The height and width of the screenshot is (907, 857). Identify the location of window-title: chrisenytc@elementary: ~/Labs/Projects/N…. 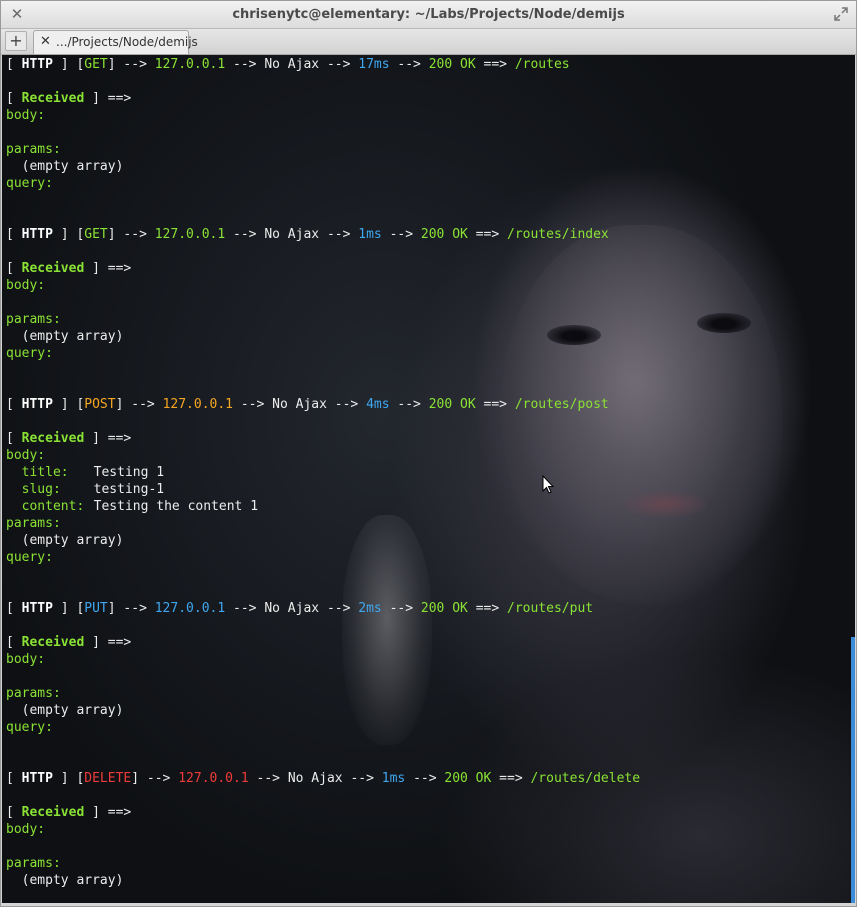
(428, 14).